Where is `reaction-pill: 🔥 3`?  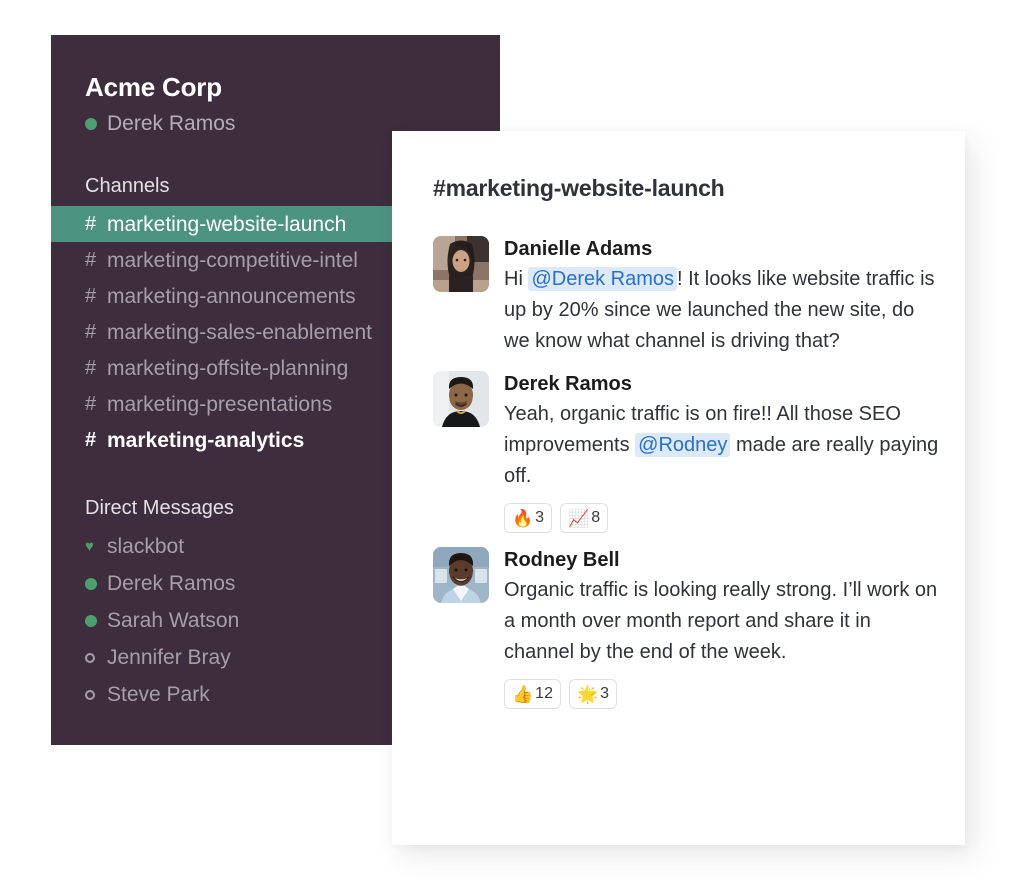 reaction-pill: 🔥 3 is located at coordinates (528, 518).